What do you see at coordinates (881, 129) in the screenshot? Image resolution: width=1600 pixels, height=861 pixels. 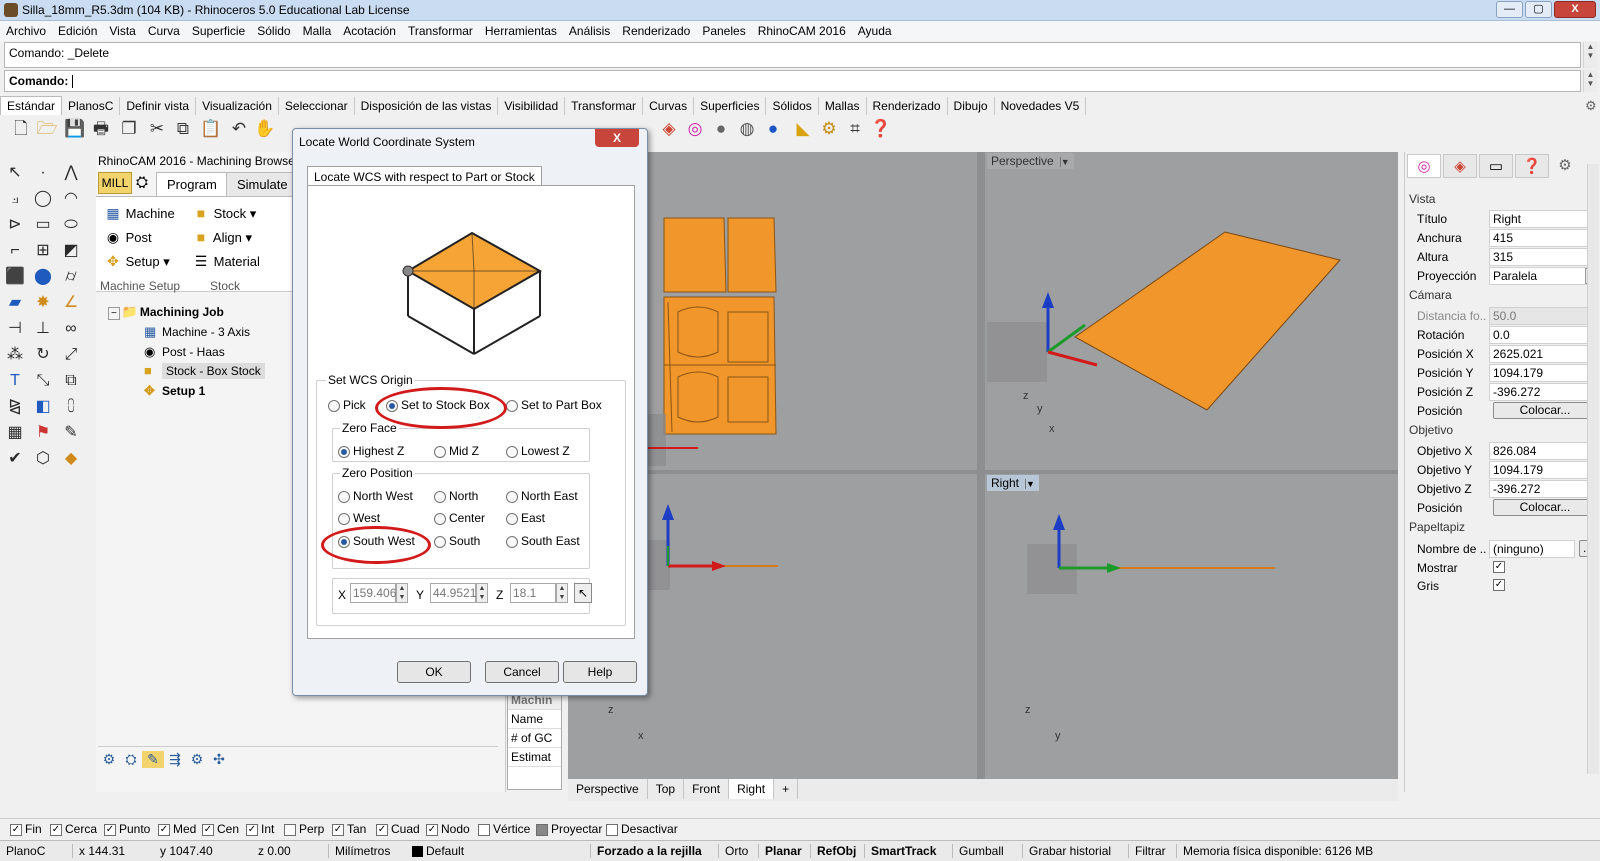 I see `help-icon: ❓` at bounding box center [881, 129].